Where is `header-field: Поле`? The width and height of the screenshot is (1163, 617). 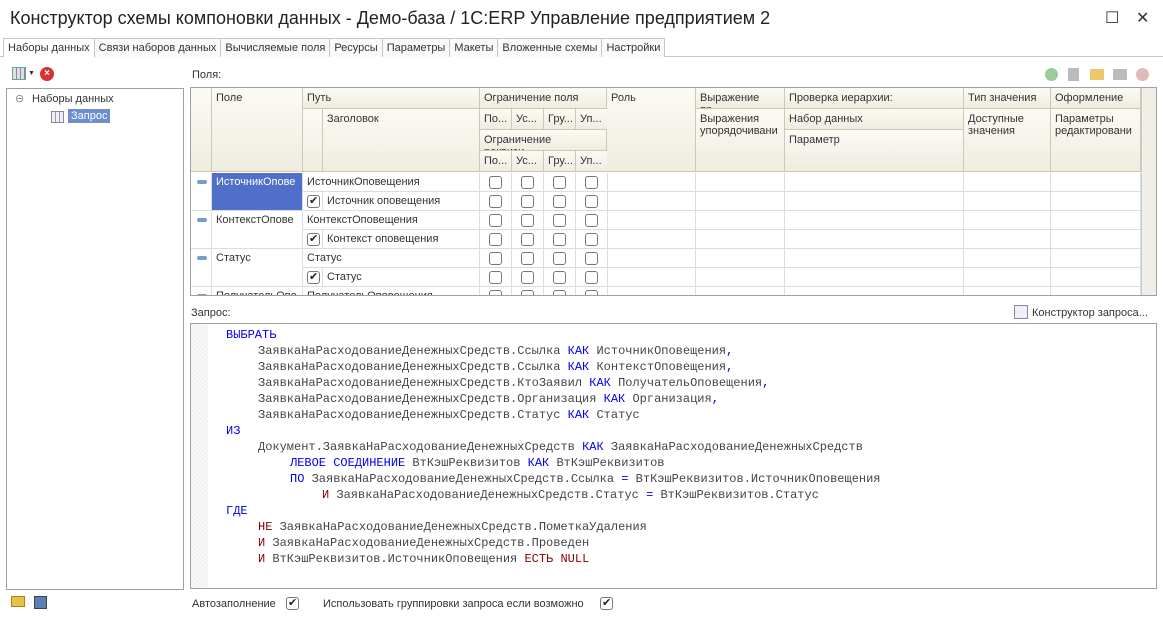
header-field: Поле is located at coordinates (257, 130).